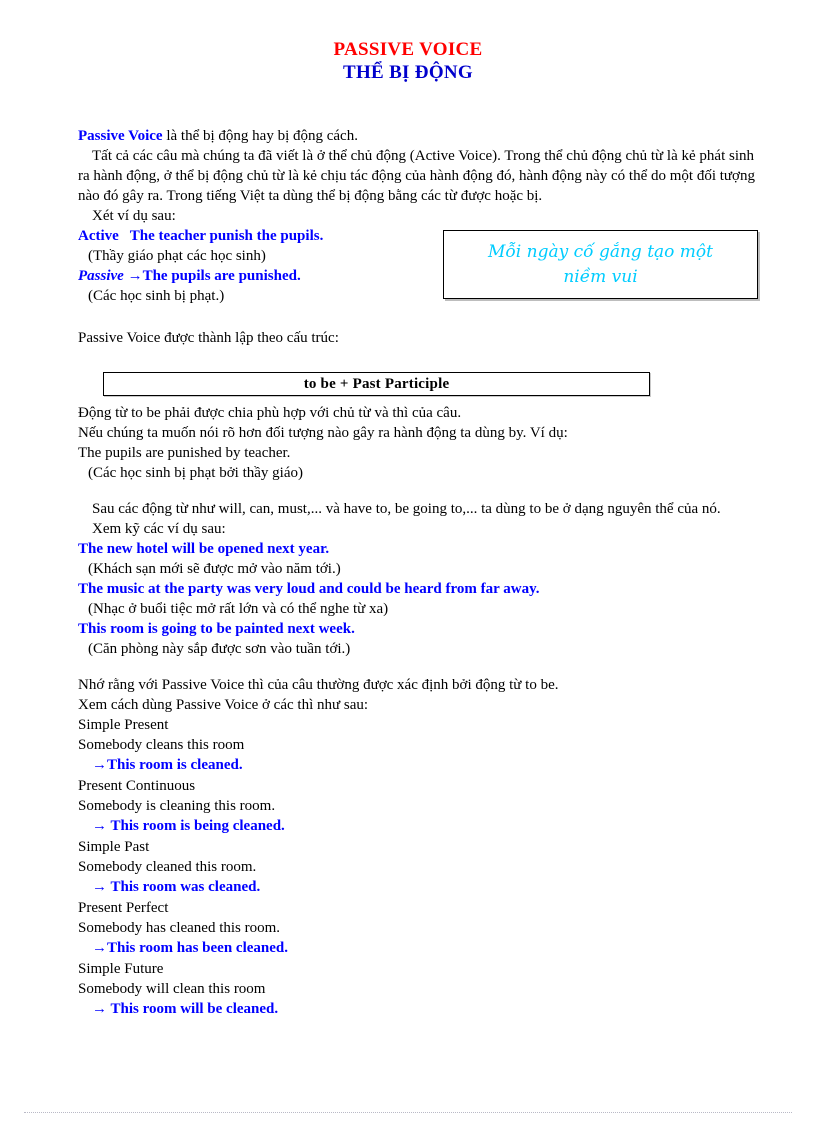 This screenshot has width=816, height=1123. I want to click on tense-passive-simple-past: → This room was cleaned., so click(423, 887).